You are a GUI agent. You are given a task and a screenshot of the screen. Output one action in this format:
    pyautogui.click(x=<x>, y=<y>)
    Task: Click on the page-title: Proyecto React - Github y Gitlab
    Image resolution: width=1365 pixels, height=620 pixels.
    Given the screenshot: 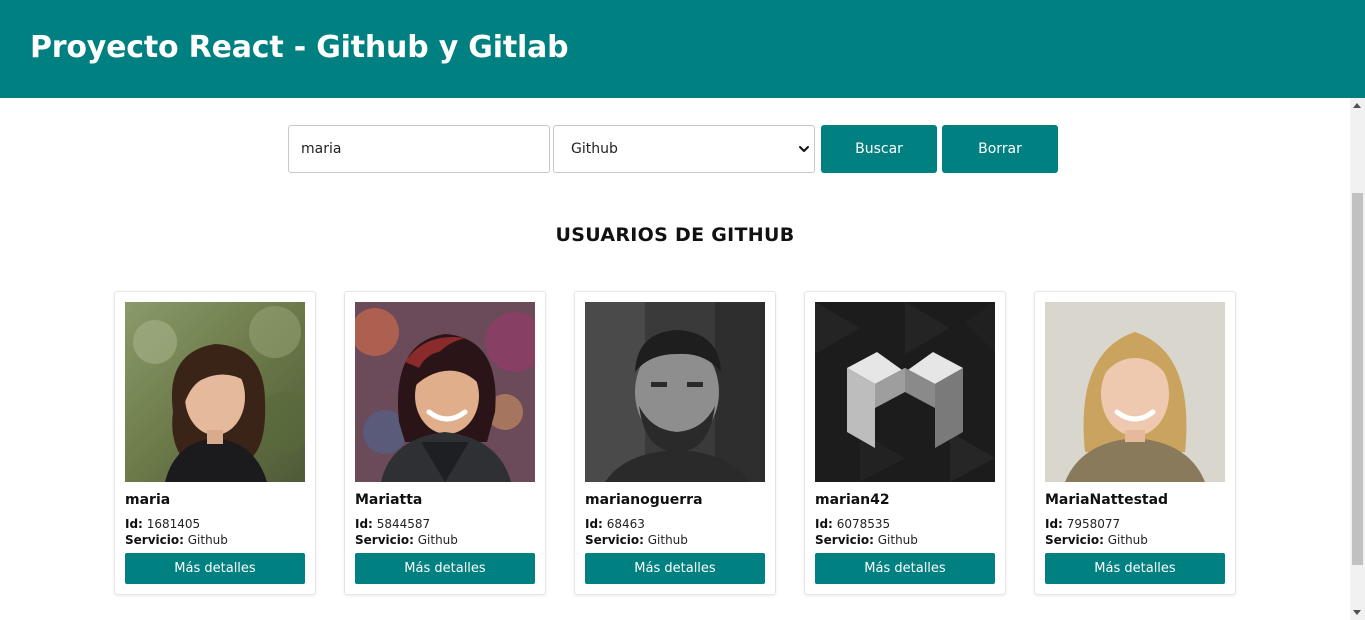 What is the action you would take?
    pyautogui.click(x=299, y=47)
    